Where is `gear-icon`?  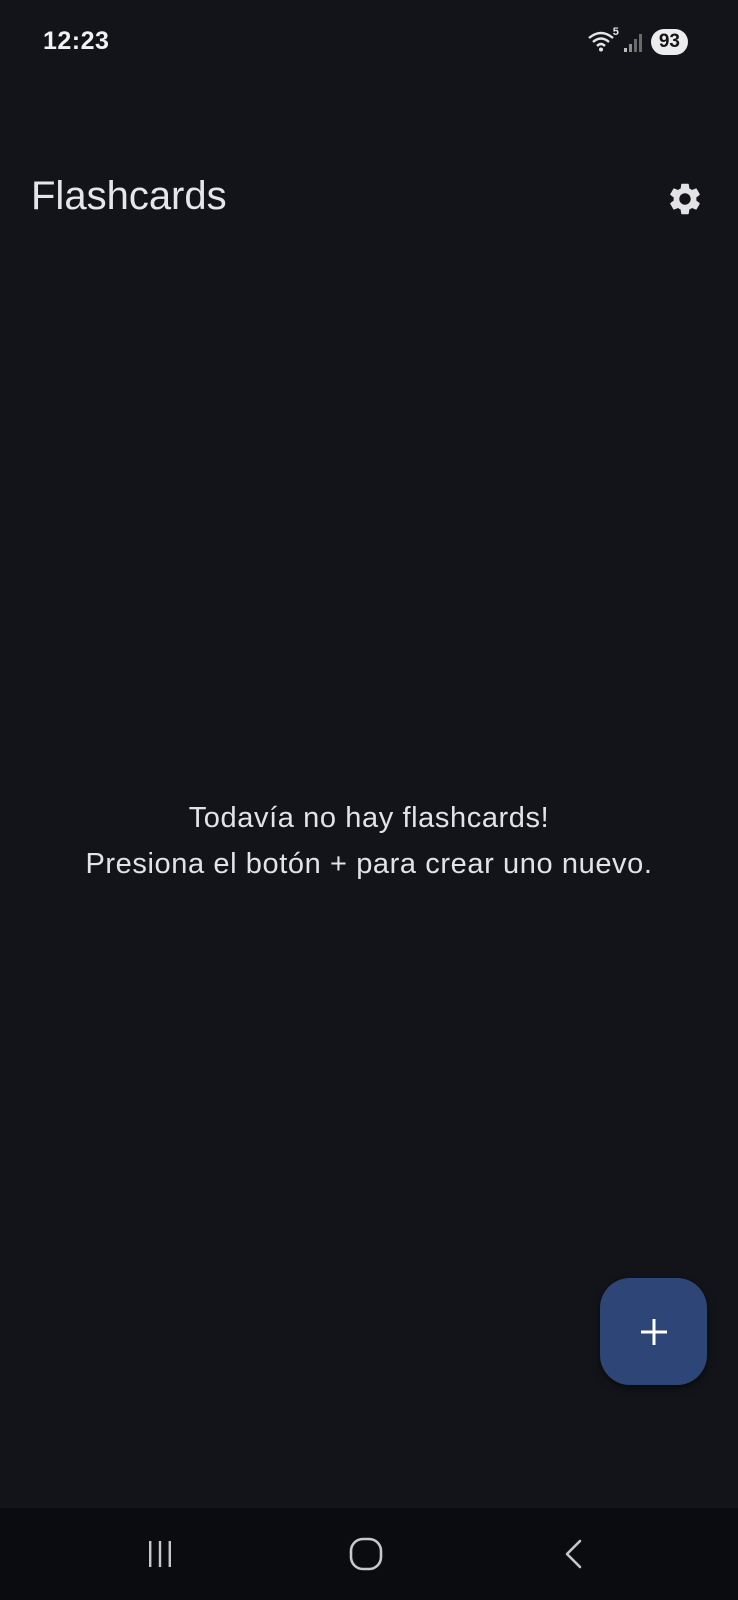 gear-icon is located at coordinates (685, 199).